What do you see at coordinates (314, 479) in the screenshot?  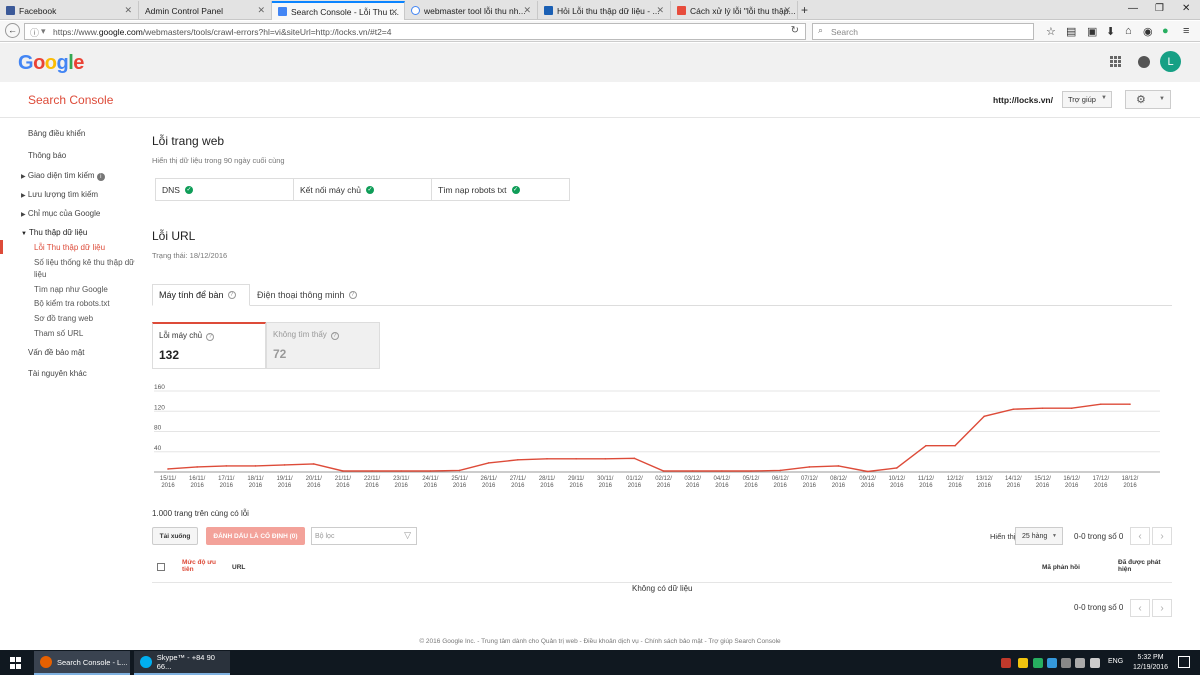 I see `x-tick-label: 20/11/` at bounding box center [314, 479].